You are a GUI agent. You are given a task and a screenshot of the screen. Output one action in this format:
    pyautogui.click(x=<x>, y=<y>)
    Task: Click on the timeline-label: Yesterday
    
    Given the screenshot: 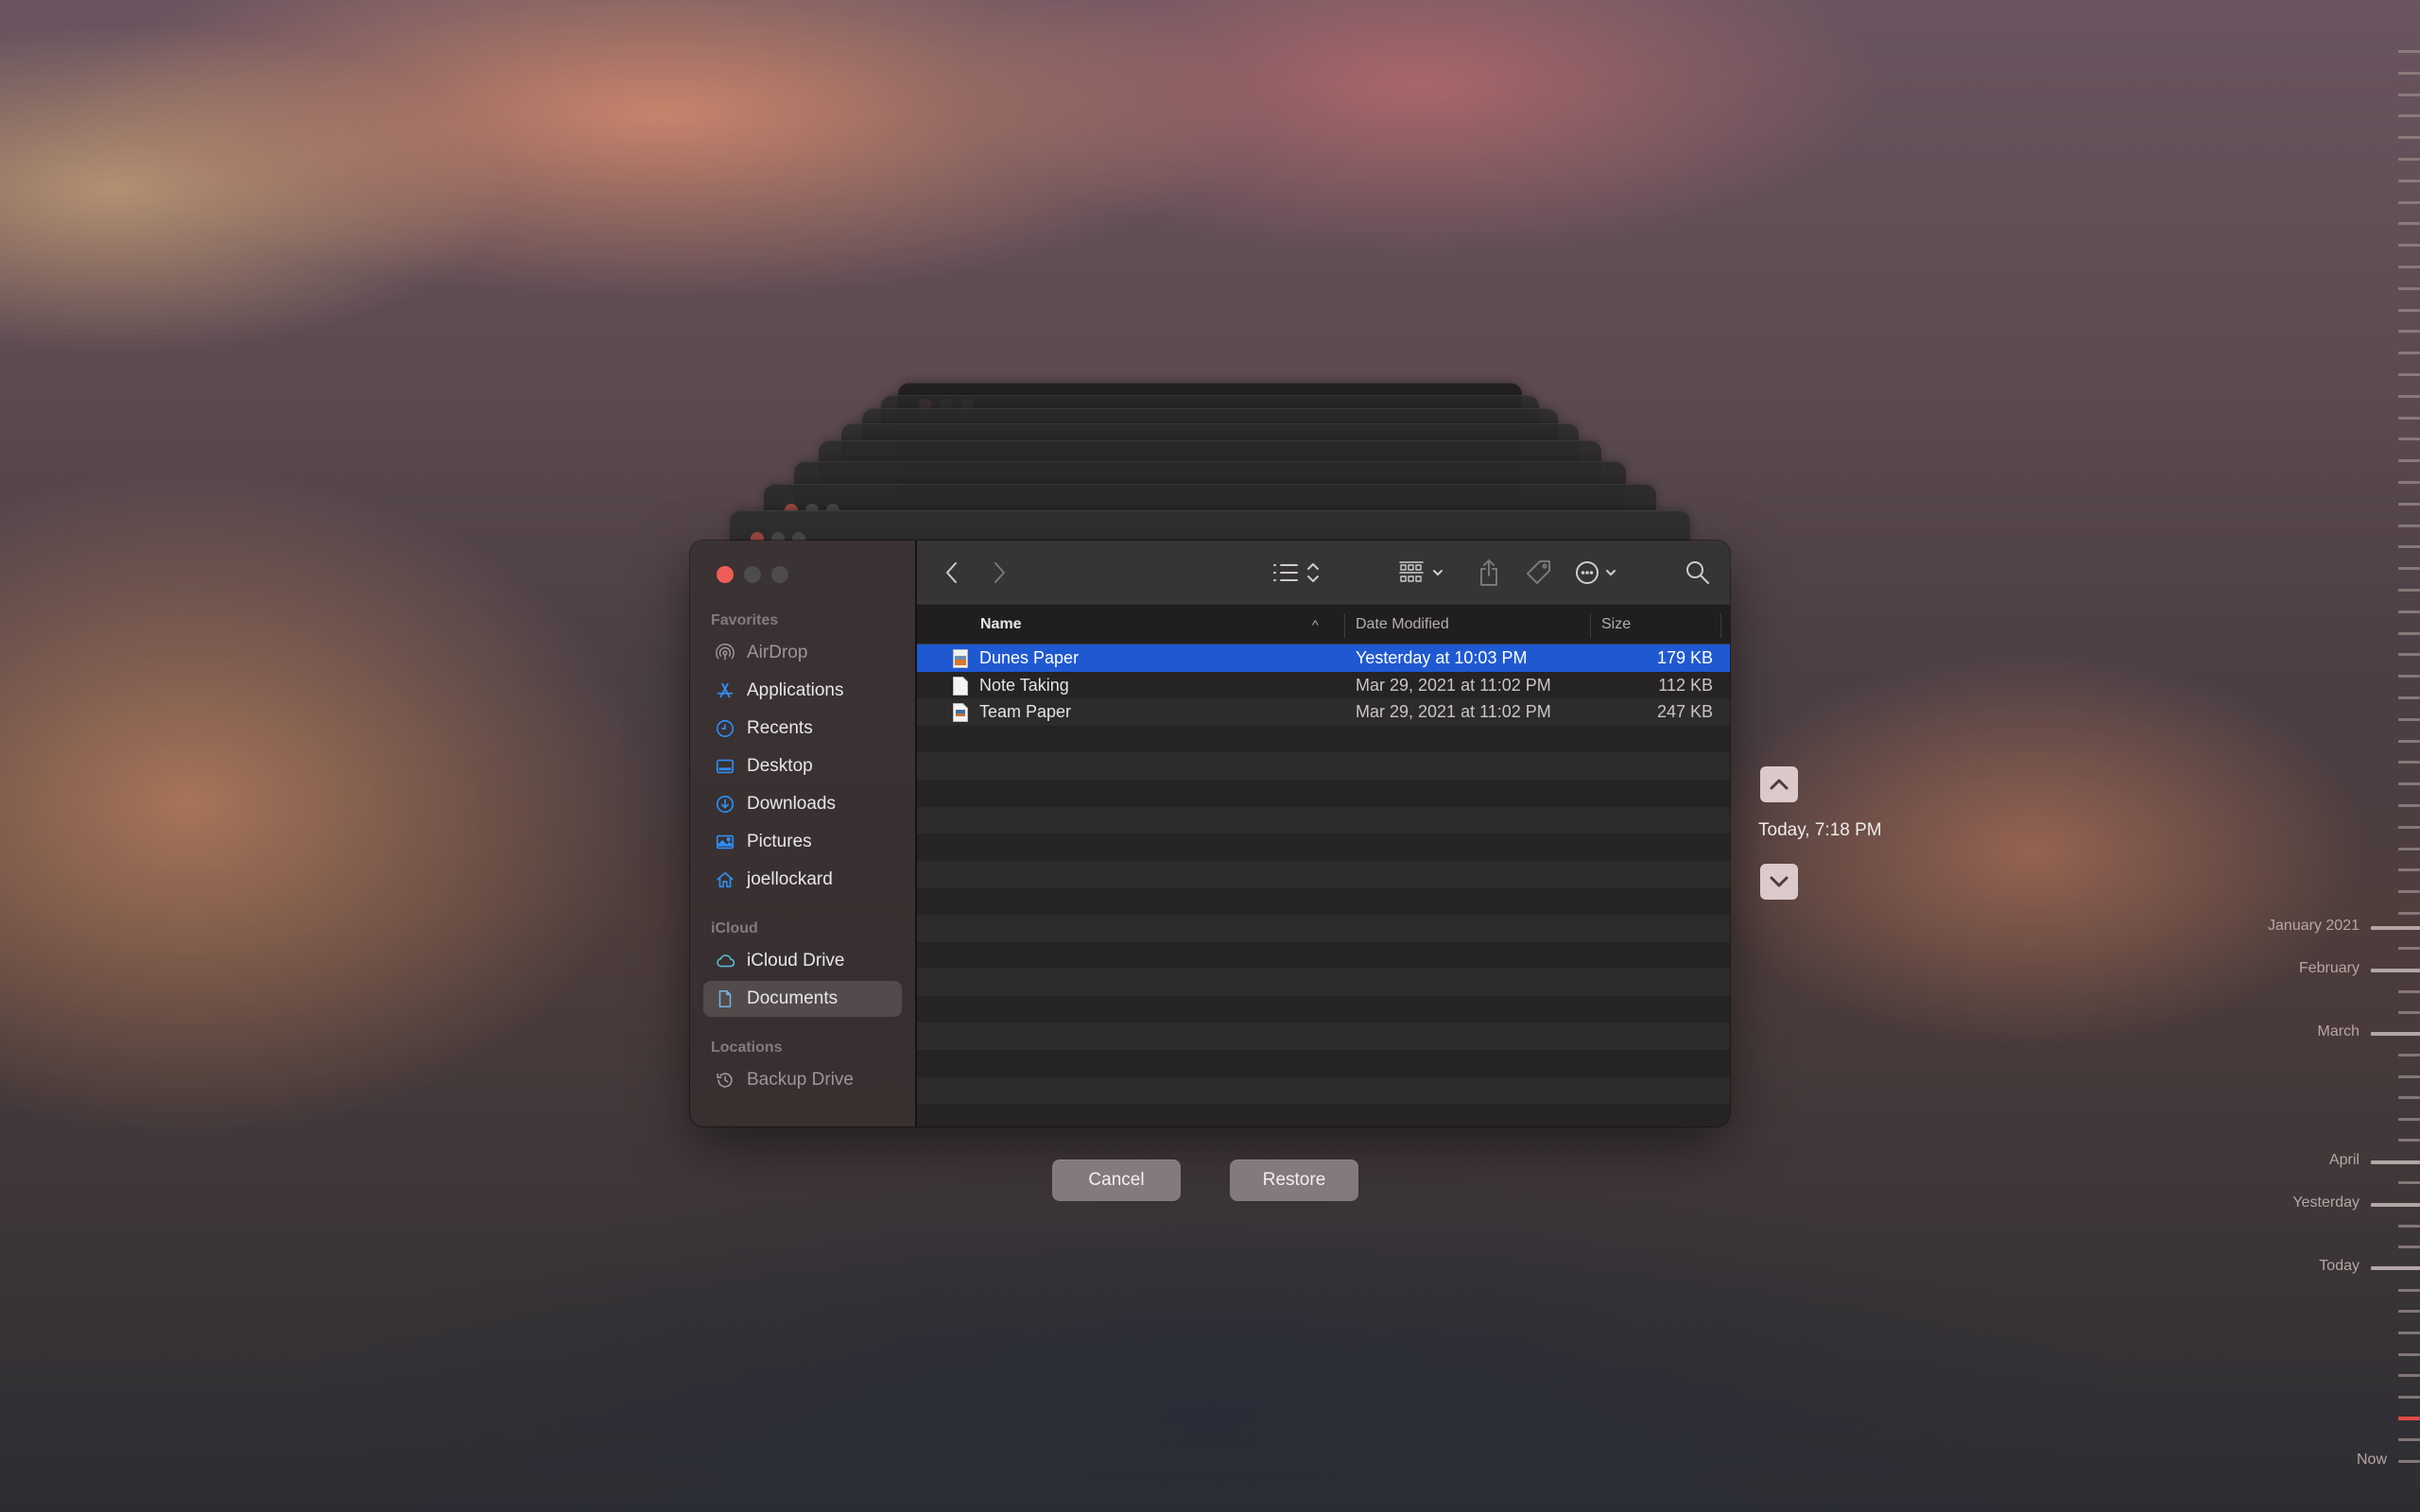 What is the action you would take?
    pyautogui.click(x=2265, y=1202)
    